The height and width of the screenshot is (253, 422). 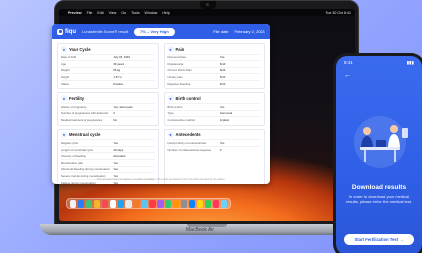 What do you see at coordinates (108, 76) in the screenshot?
I see `card-row: Height 1.57 m` at bounding box center [108, 76].